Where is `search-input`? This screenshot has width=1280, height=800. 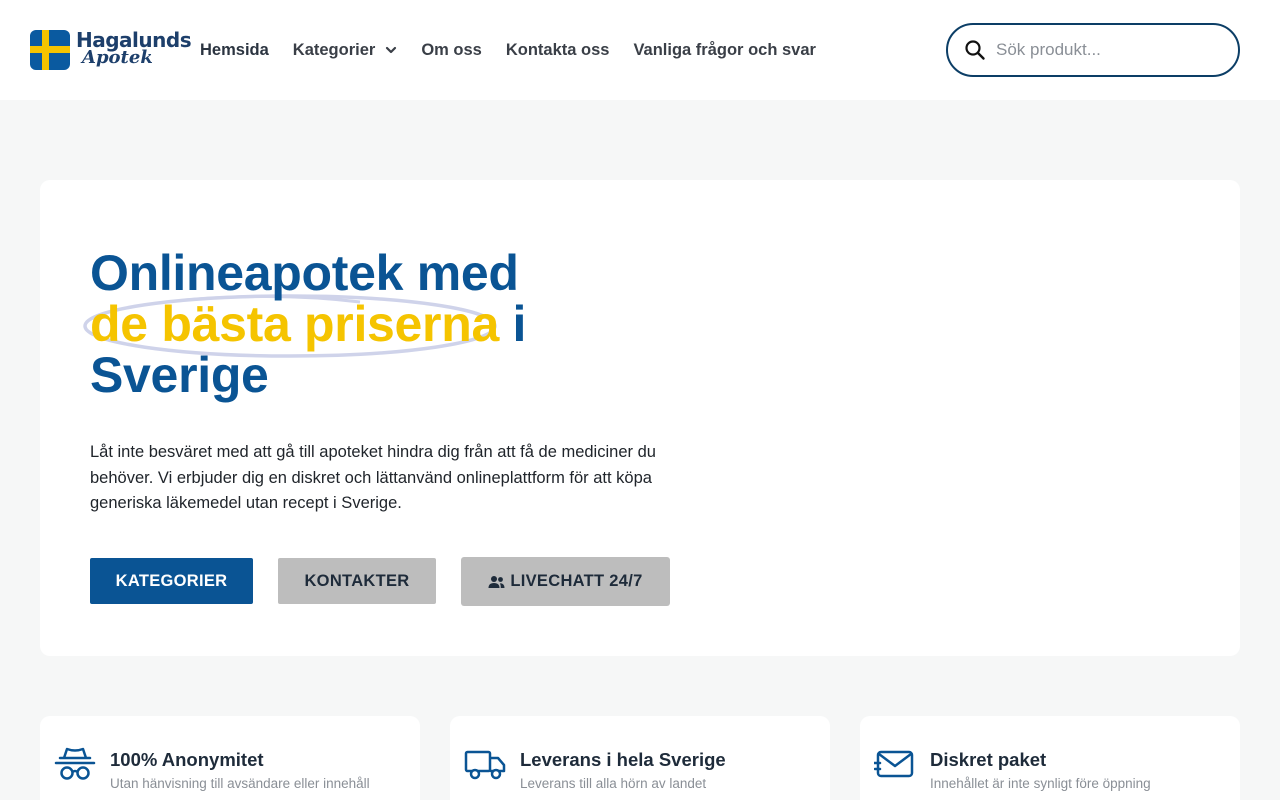 search-input is located at coordinates (1106, 50).